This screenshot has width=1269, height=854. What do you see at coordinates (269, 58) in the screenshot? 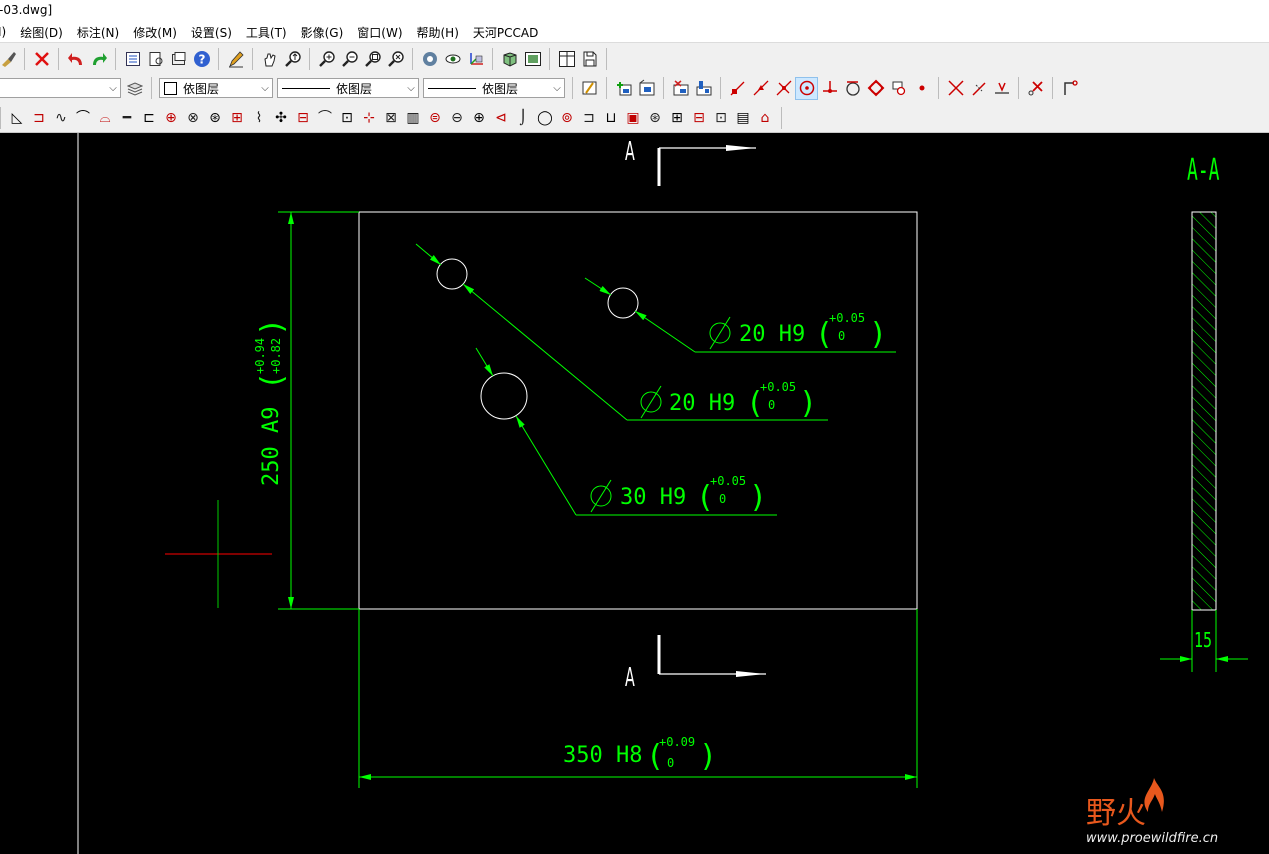
I see `pan-icon` at bounding box center [269, 58].